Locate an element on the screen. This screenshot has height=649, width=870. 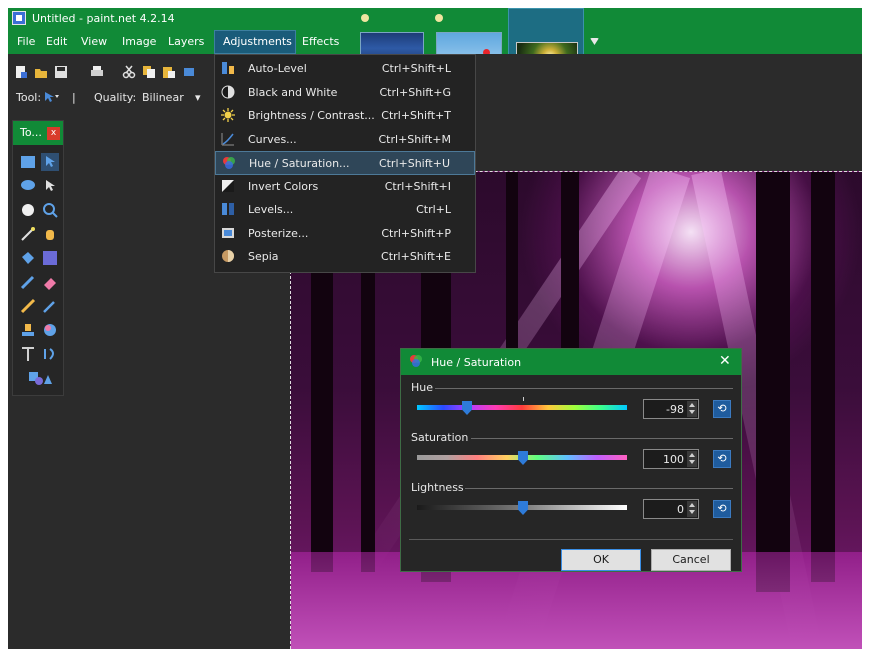
tools-window-titlebar: To... x is located at coordinates (38, 133).